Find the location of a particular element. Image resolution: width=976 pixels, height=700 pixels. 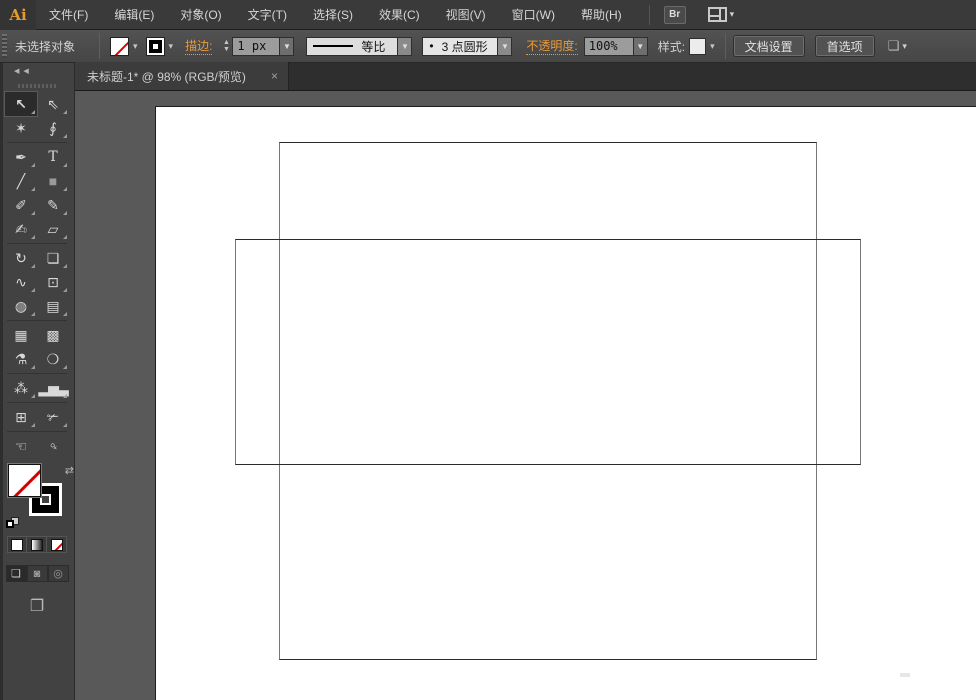

select-similar-icon: ❏ is located at coordinates (894, 46).